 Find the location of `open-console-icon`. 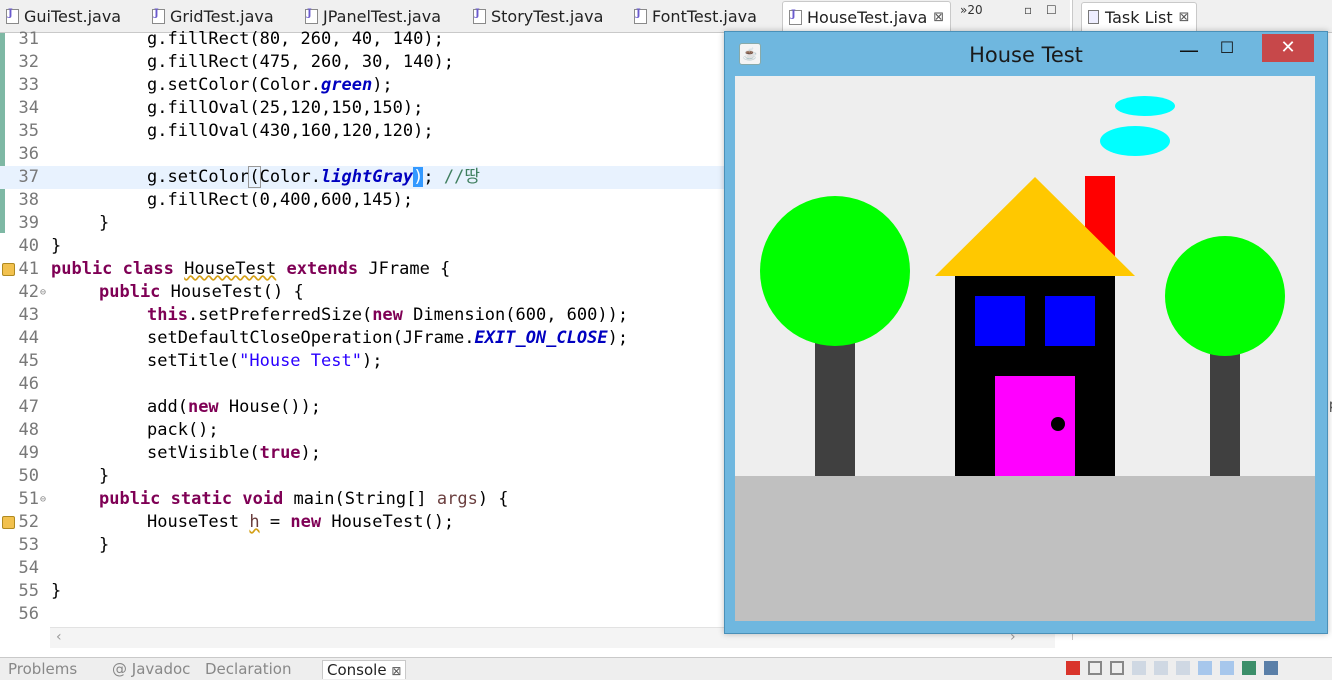

open-console-icon is located at coordinates (1271, 668).